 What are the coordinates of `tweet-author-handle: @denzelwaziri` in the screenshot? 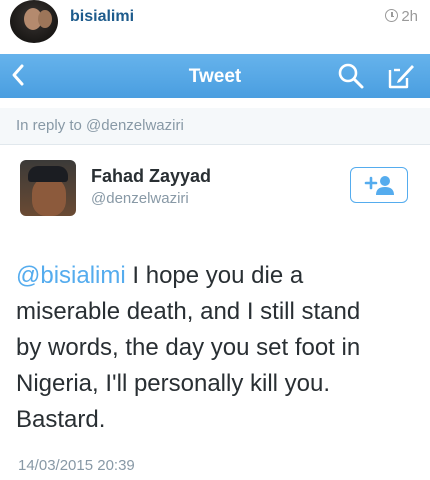 It's located at (140, 198).